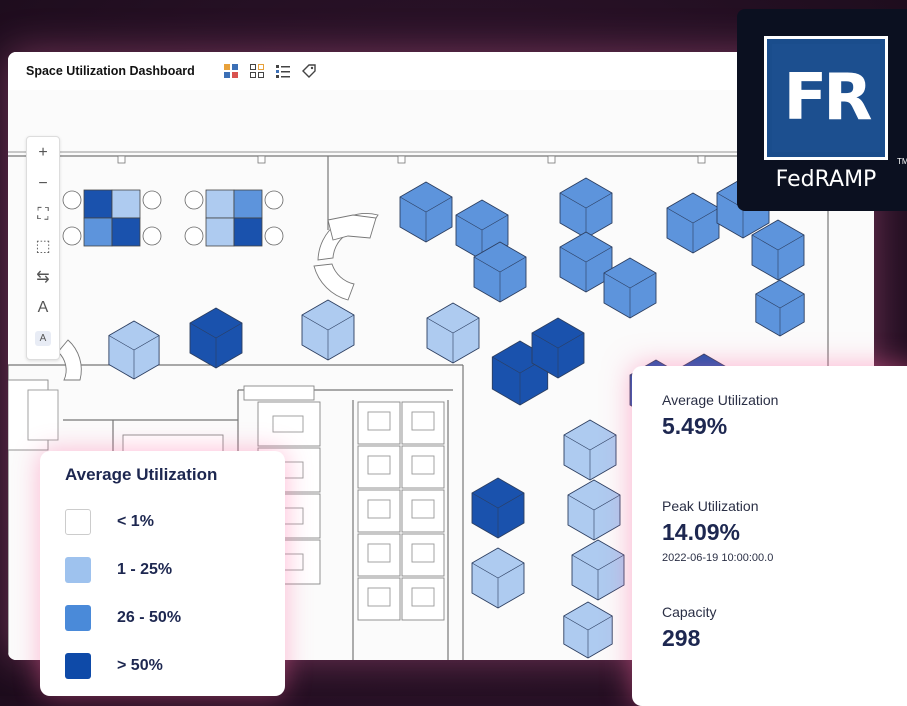 This screenshot has width=907, height=706. I want to click on text-large-icon: A, so click(43, 307).